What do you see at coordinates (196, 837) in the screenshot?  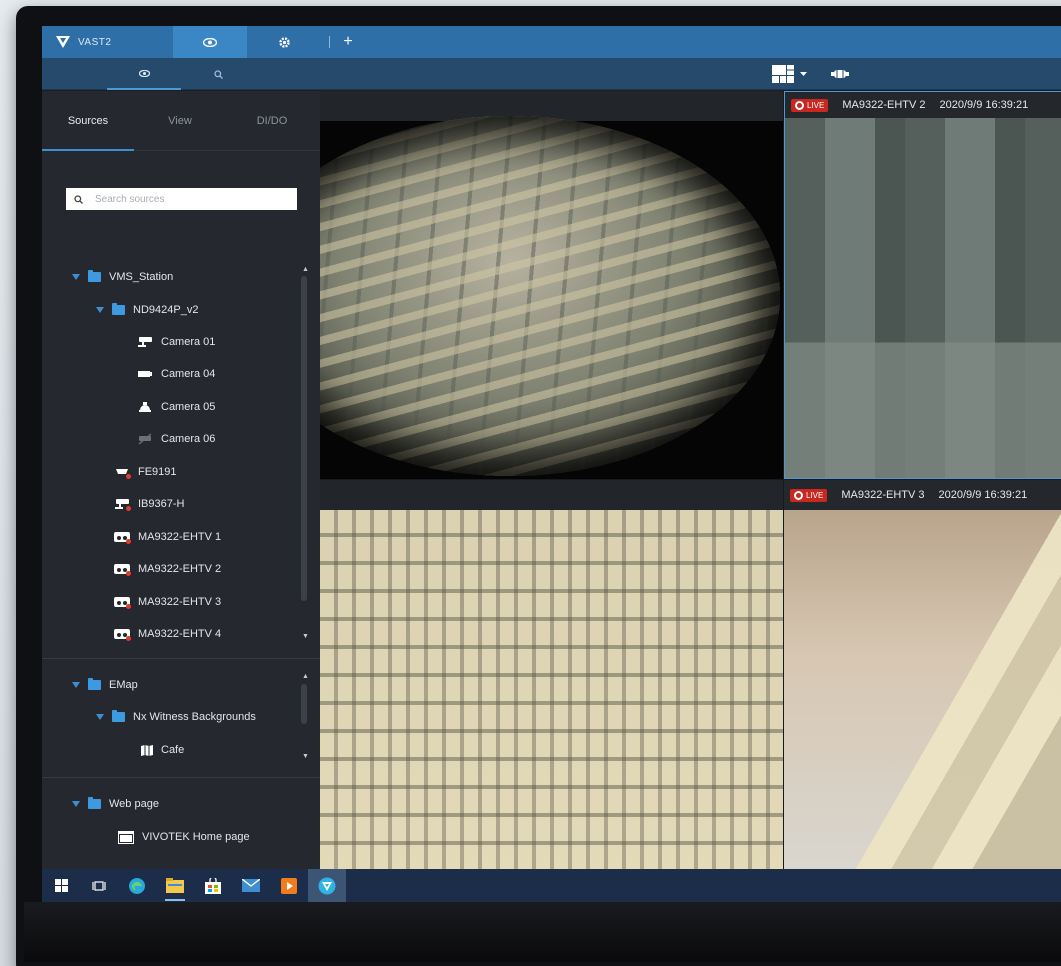 I see `tree-label: VIVOTEK Home page` at bounding box center [196, 837].